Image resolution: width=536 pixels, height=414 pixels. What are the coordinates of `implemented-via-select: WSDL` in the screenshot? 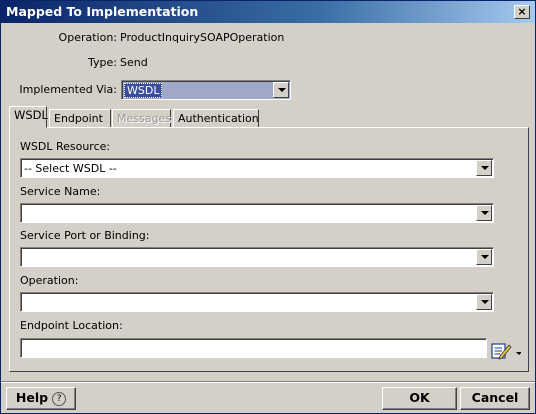 It's located at (206, 90).